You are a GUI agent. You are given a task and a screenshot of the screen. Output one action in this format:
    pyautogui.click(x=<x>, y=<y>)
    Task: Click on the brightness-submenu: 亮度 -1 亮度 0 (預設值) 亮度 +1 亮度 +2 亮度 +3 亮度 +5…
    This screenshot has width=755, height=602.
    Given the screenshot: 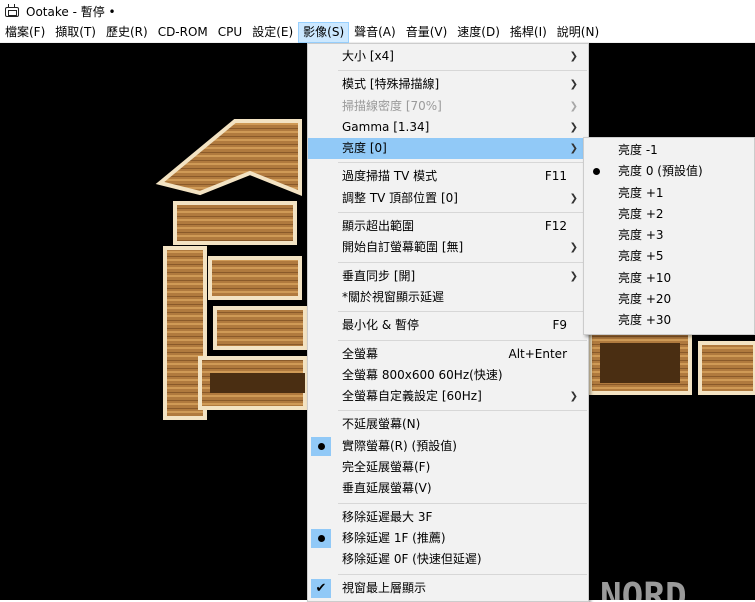 What is the action you would take?
    pyautogui.click(x=669, y=236)
    